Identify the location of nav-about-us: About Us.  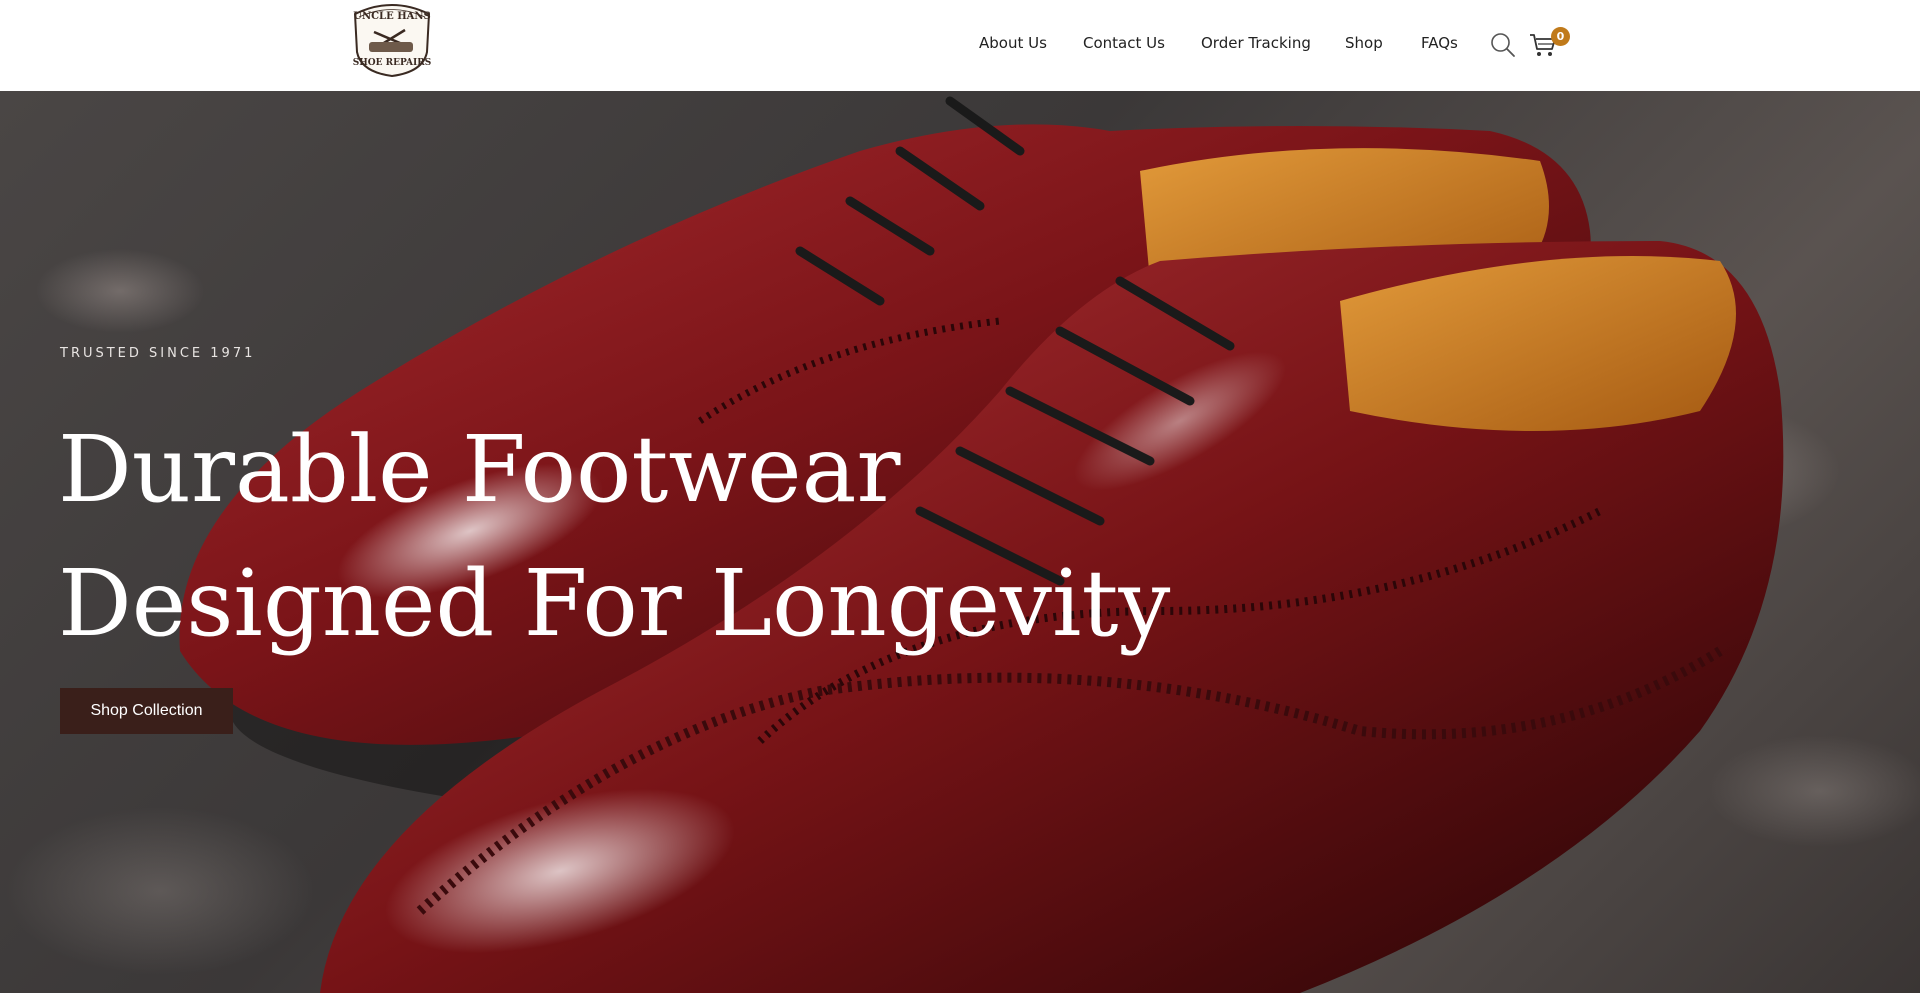
(1013, 43).